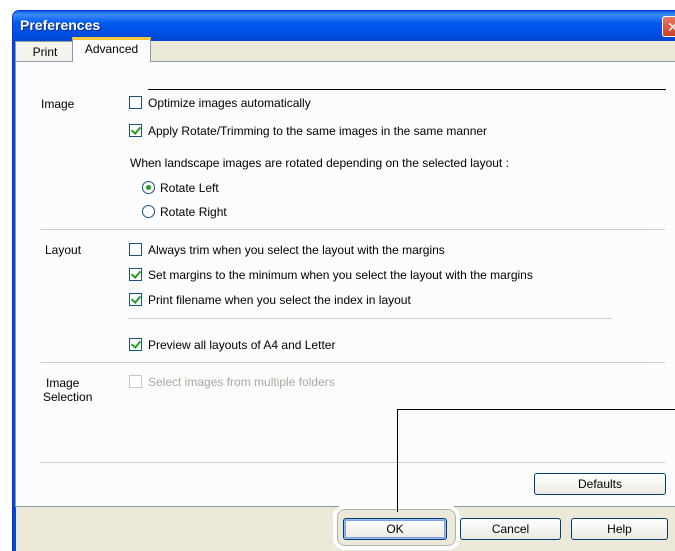 This screenshot has width=675, height=551. What do you see at coordinates (60, 25) in the screenshot?
I see `window-title: Preferences` at bounding box center [60, 25].